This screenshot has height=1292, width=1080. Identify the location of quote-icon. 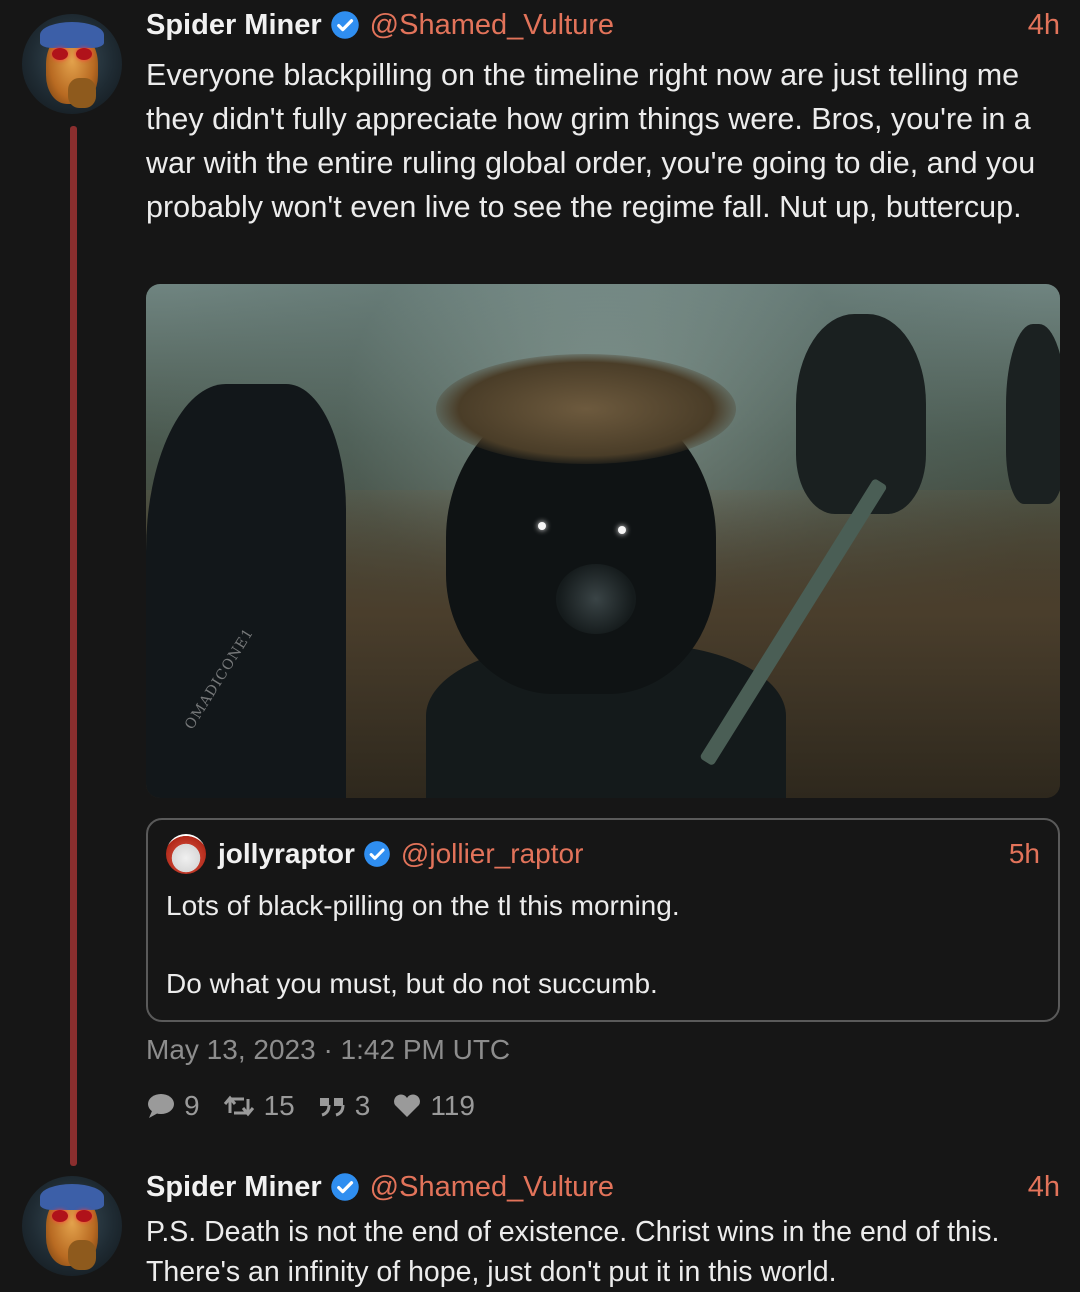
(332, 1107).